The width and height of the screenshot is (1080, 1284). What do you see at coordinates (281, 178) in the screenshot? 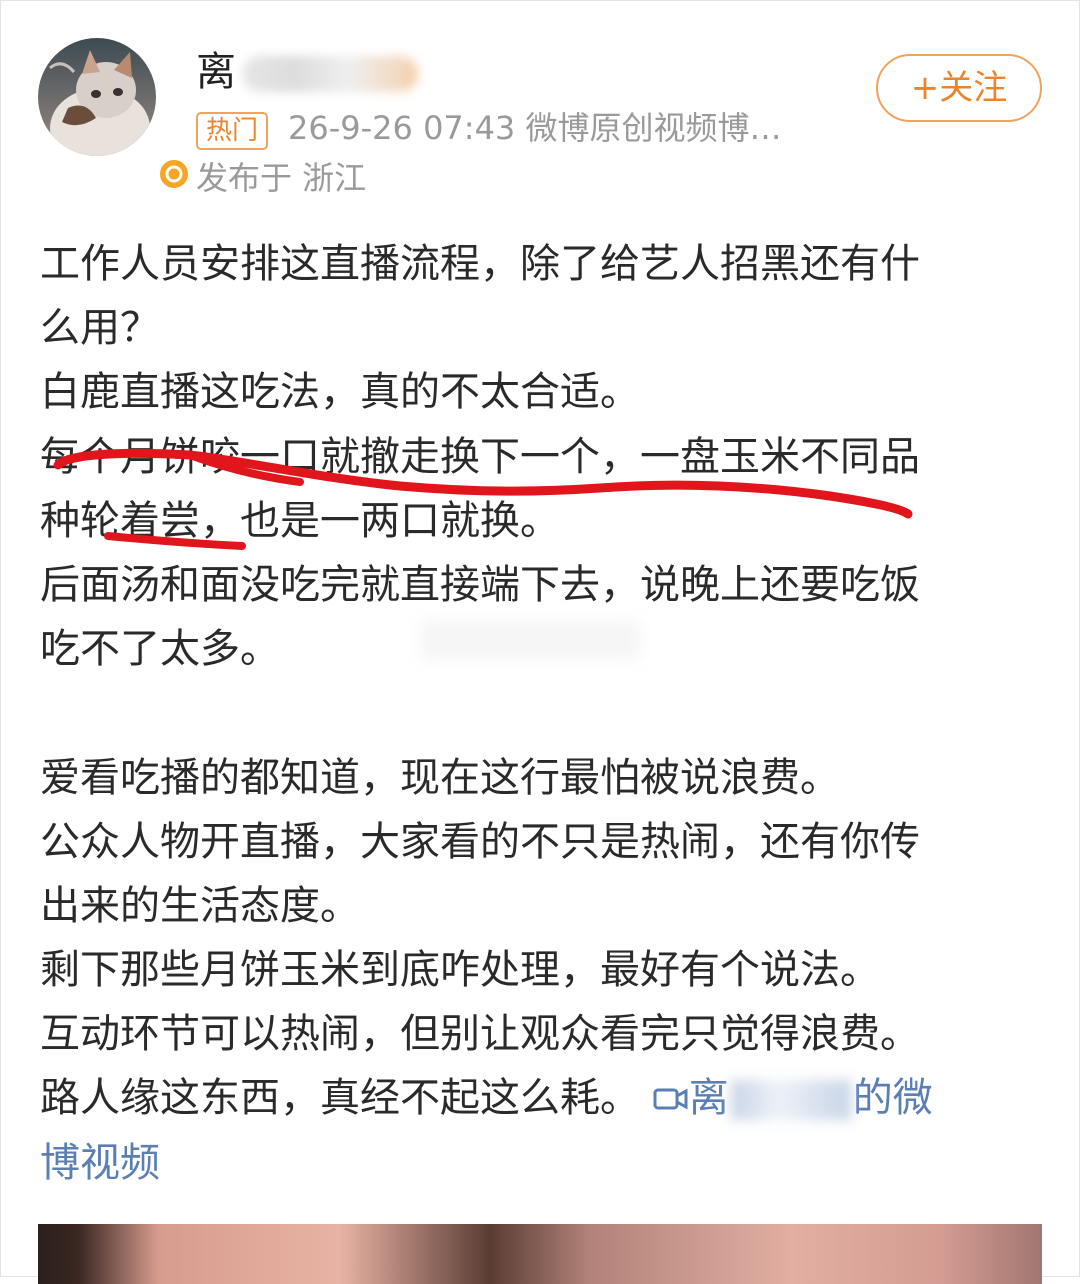
I see `post-location: 发布于 浙江` at bounding box center [281, 178].